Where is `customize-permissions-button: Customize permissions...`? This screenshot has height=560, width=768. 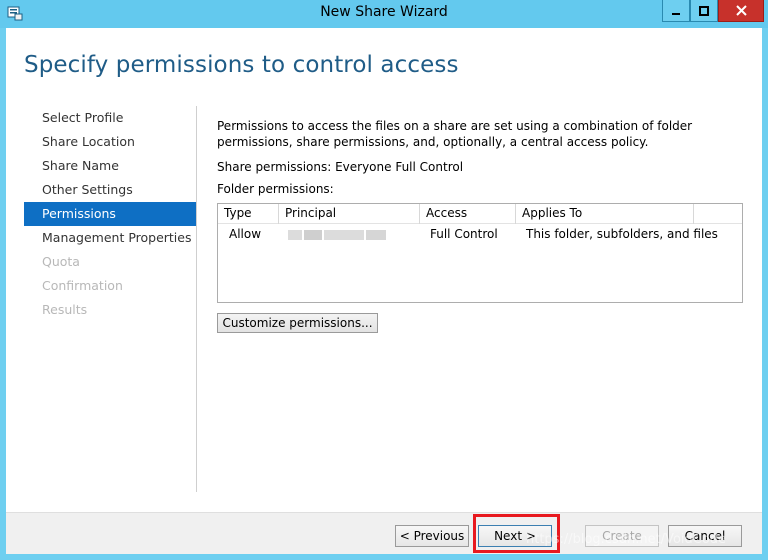 customize-permissions-button: Customize permissions... is located at coordinates (297, 323).